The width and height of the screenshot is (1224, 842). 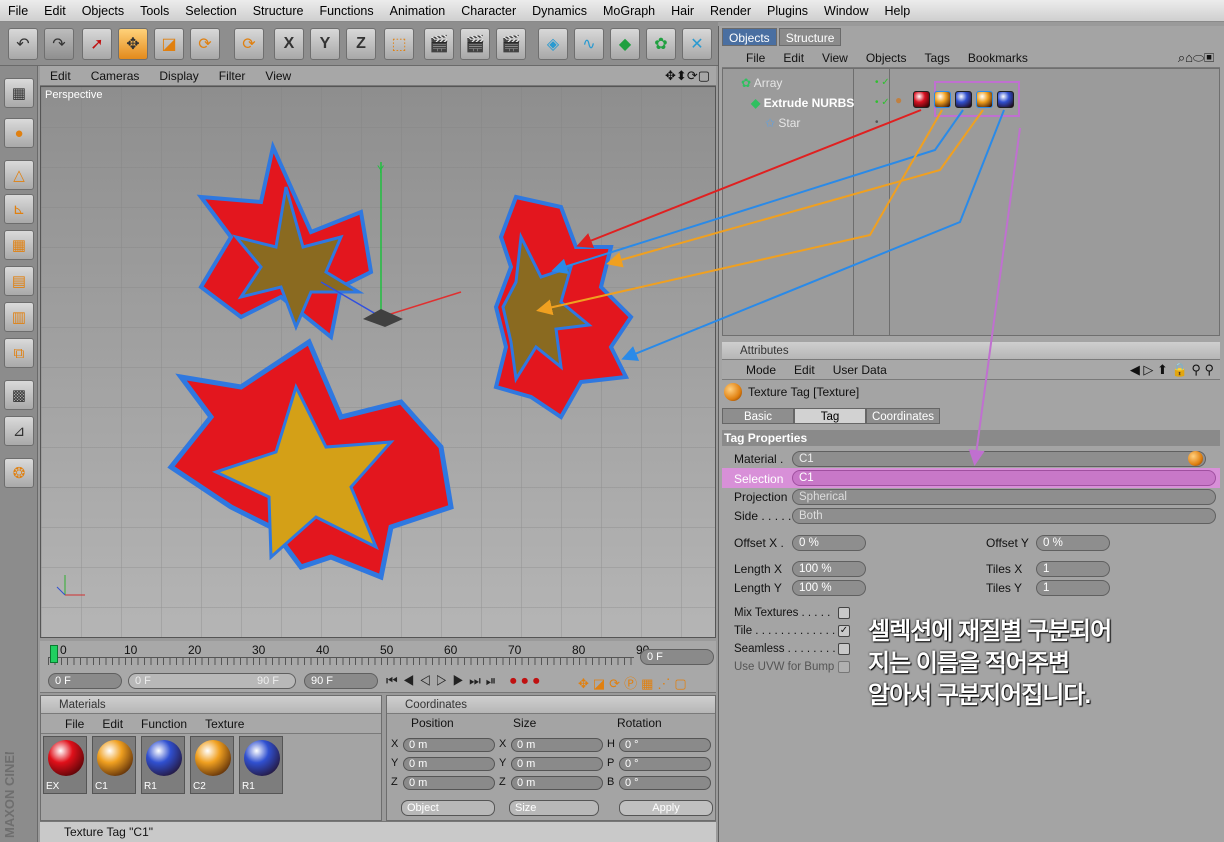 What do you see at coordinates (19, 133) in the screenshot?
I see `model-mode-button: ●` at bounding box center [19, 133].